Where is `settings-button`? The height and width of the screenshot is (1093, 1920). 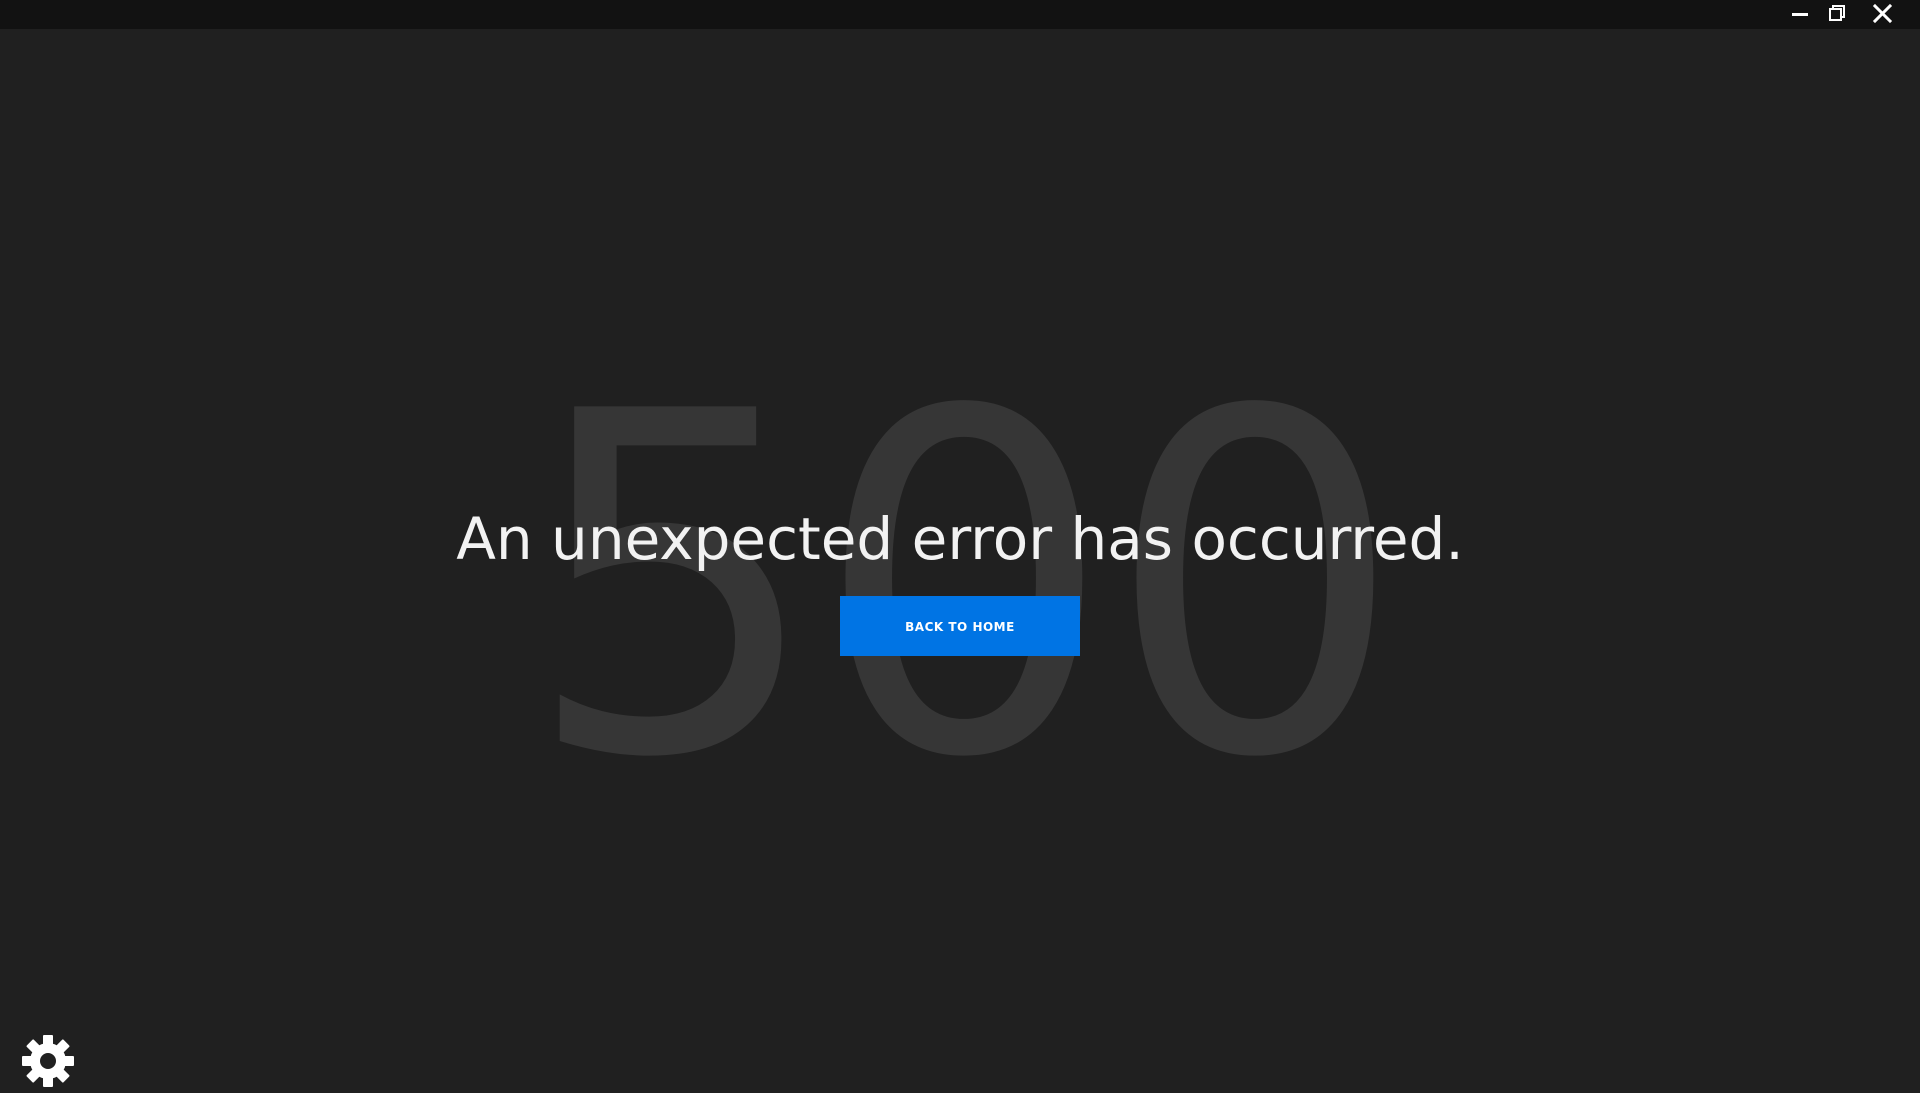 settings-button is located at coordinates (48, 1061).